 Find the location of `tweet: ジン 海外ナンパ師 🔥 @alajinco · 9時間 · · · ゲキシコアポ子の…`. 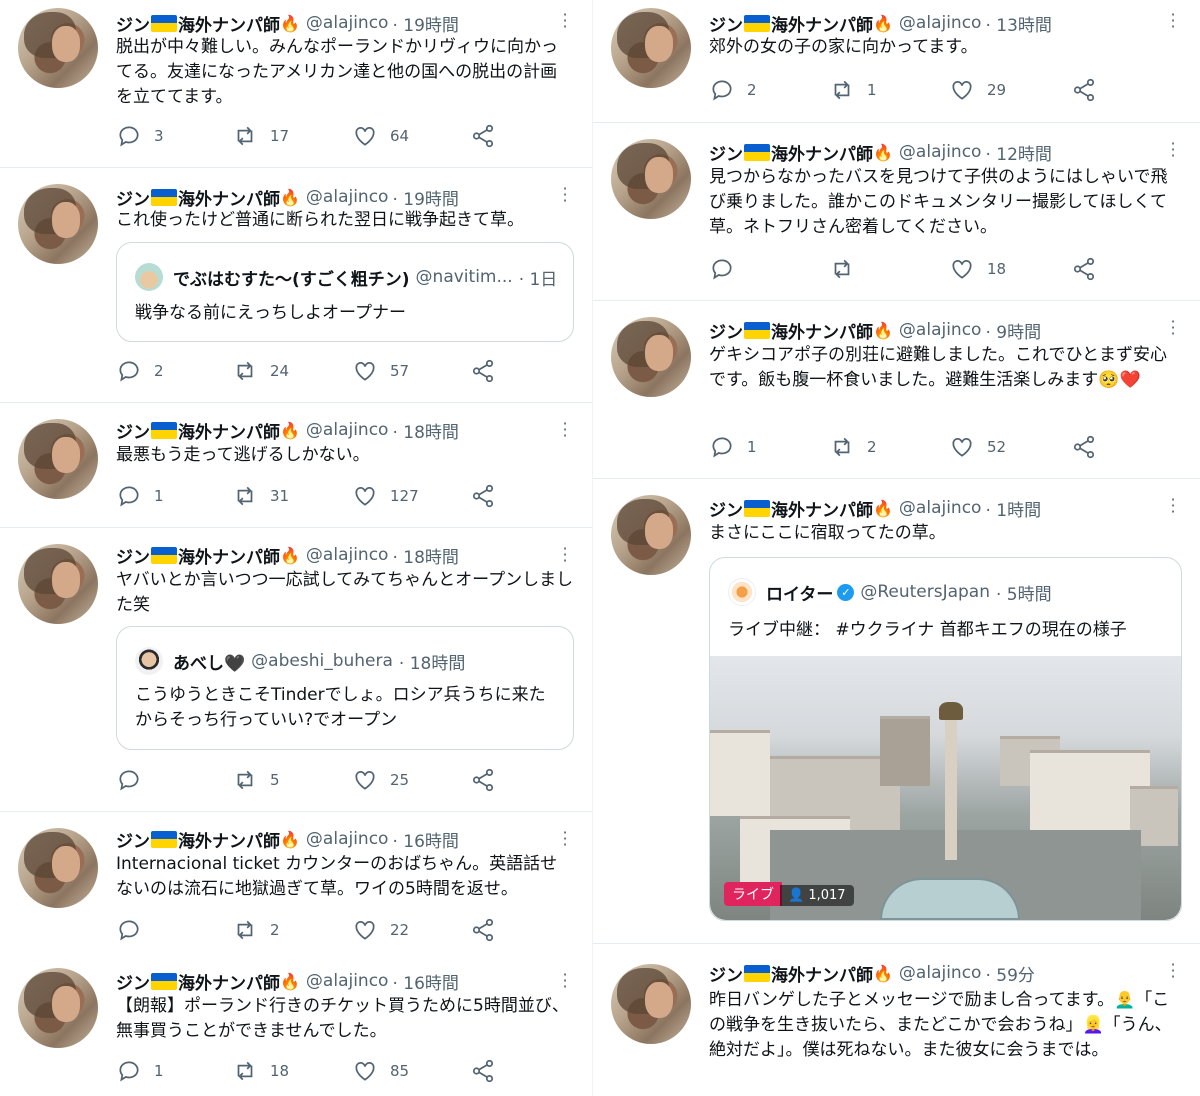

tweet: ジン 海外ナンパ師 🔥 @alajinco · 9時間 · · · ゲキシコアポ子の… is located at coordinates (896, 390).